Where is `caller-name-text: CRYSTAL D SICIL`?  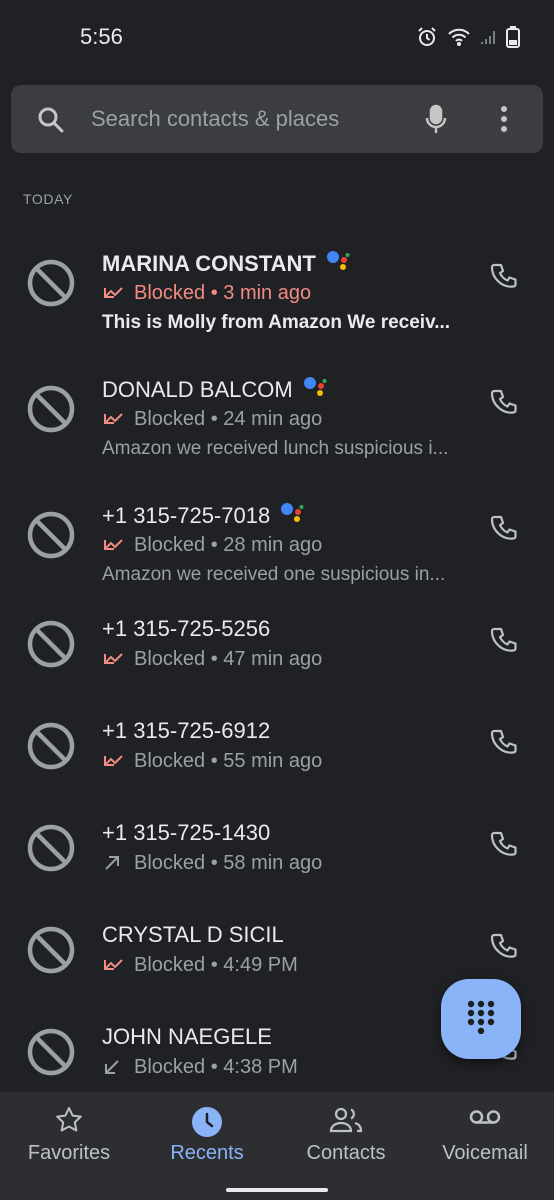
caller-name-text: CRYSTAL D SICIL is located at coordinates (193, 934).